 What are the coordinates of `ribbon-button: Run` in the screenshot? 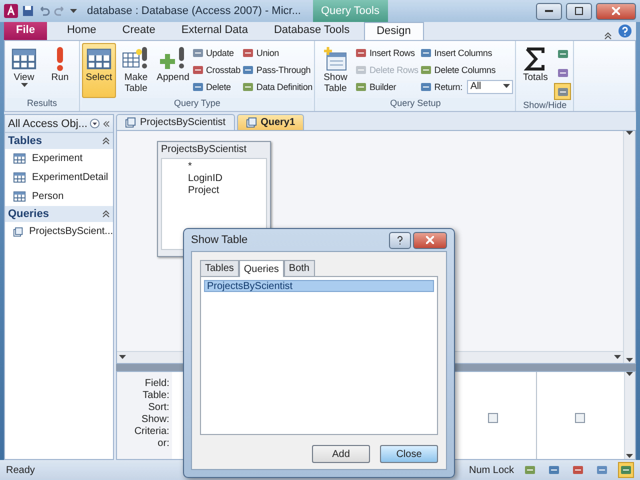 It's located at (60, 70).